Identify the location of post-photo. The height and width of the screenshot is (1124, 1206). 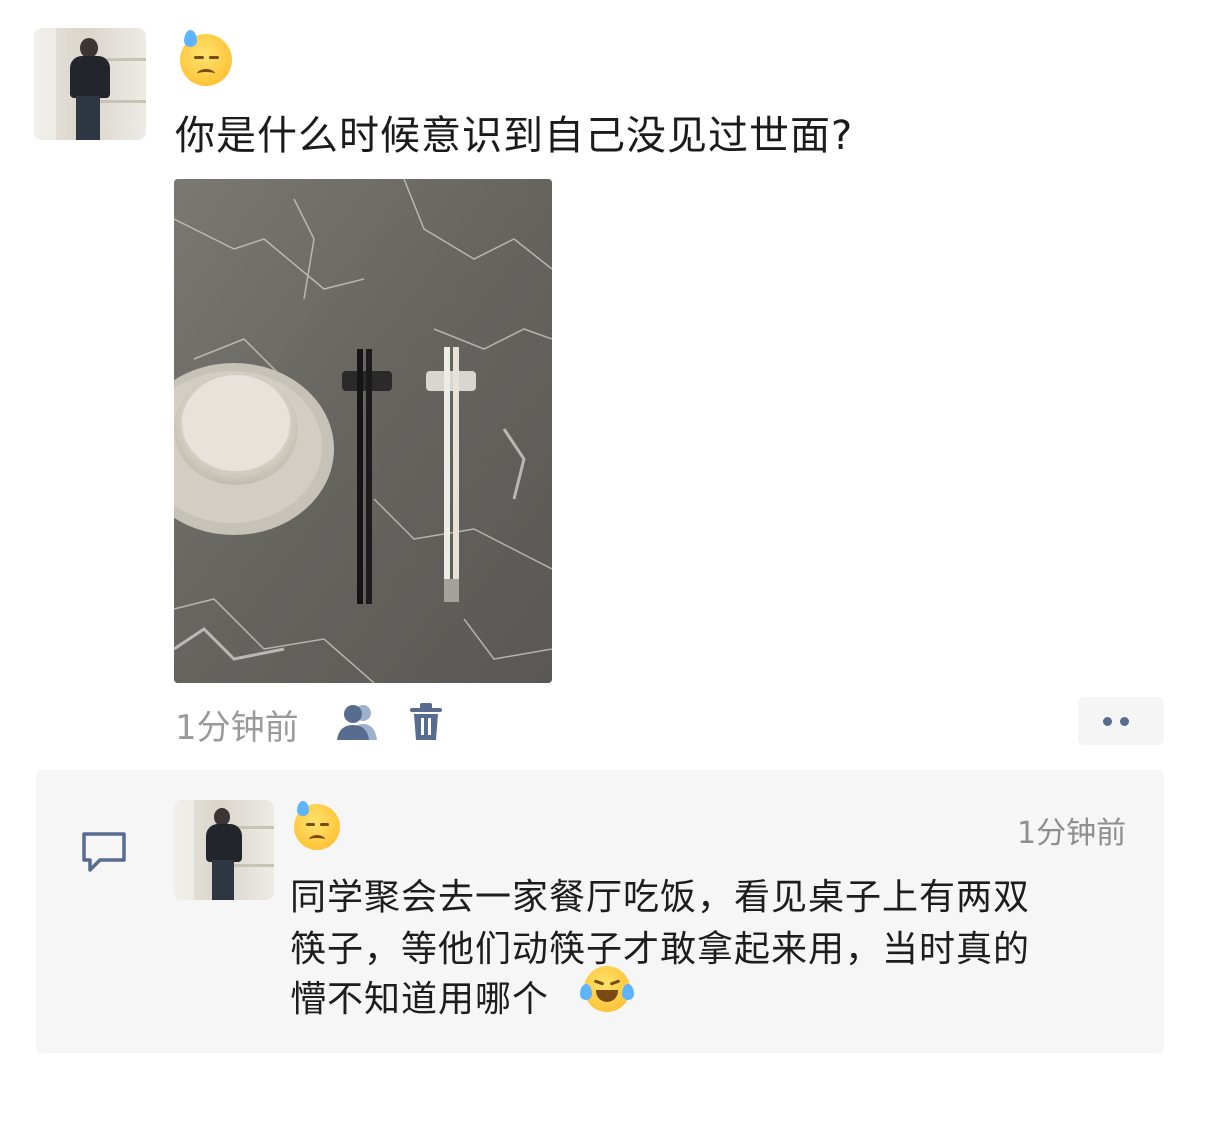
(363, 431).